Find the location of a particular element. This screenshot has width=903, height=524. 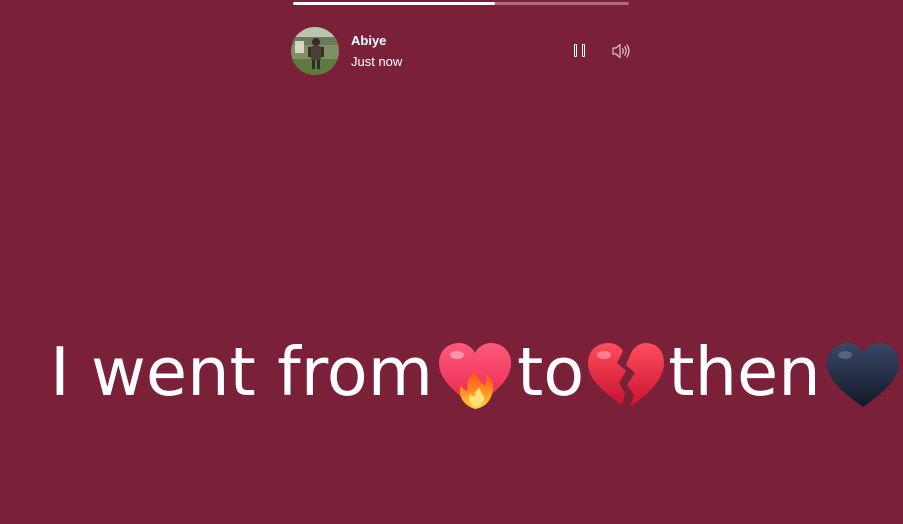

post-time: Just now is located at coordinates (377, 61).